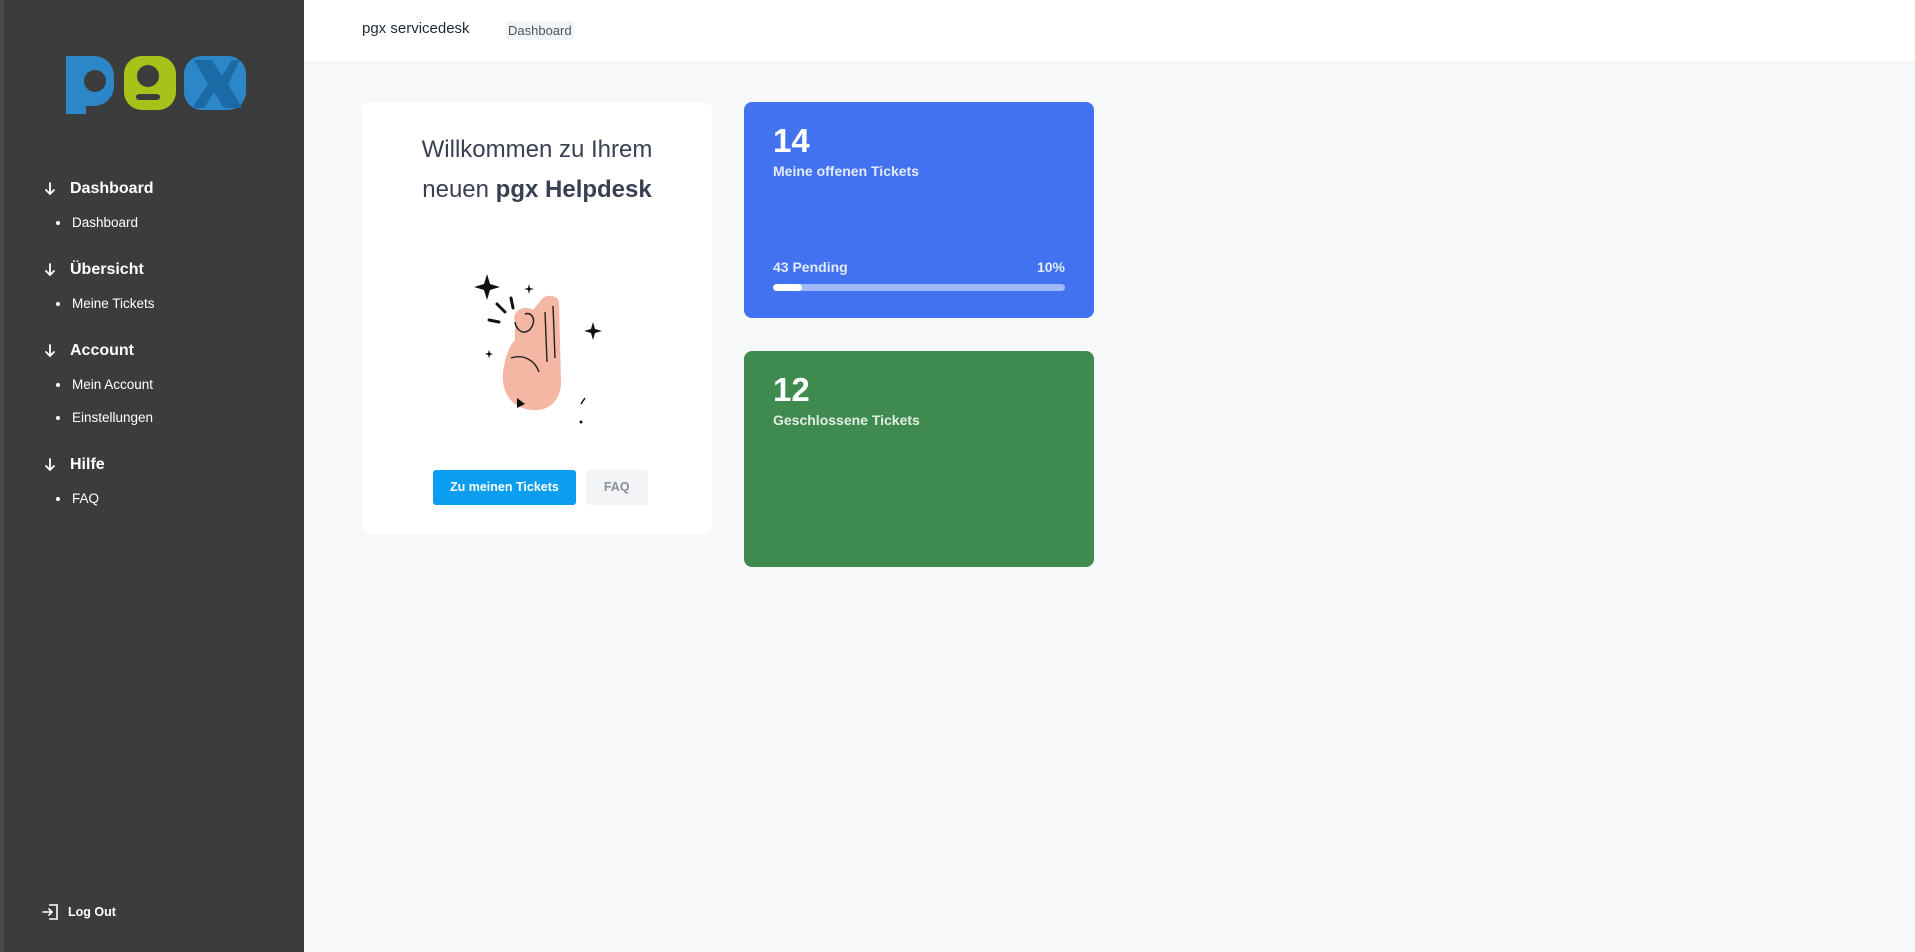 The height and width of the screenshot is (952, 1915). What do you see at coordinates (919, 459) in the screenshot?
I see `closed-tickets-card: 12 Geschlossene Tickets` at bounding box center [919, 459].